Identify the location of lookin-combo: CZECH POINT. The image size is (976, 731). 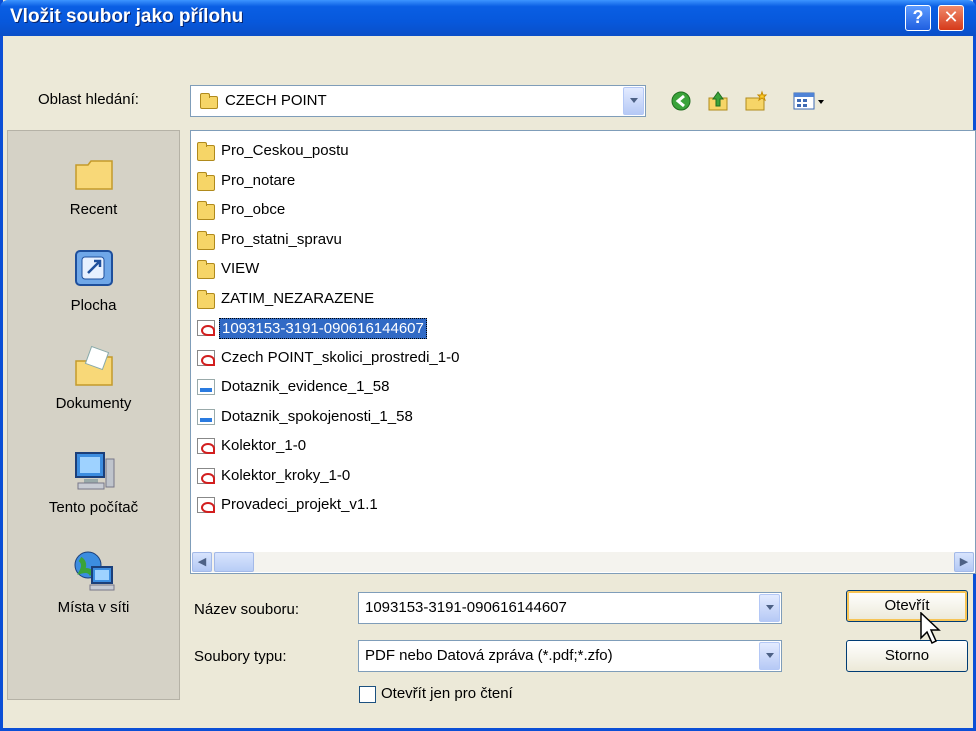
(418, 101).